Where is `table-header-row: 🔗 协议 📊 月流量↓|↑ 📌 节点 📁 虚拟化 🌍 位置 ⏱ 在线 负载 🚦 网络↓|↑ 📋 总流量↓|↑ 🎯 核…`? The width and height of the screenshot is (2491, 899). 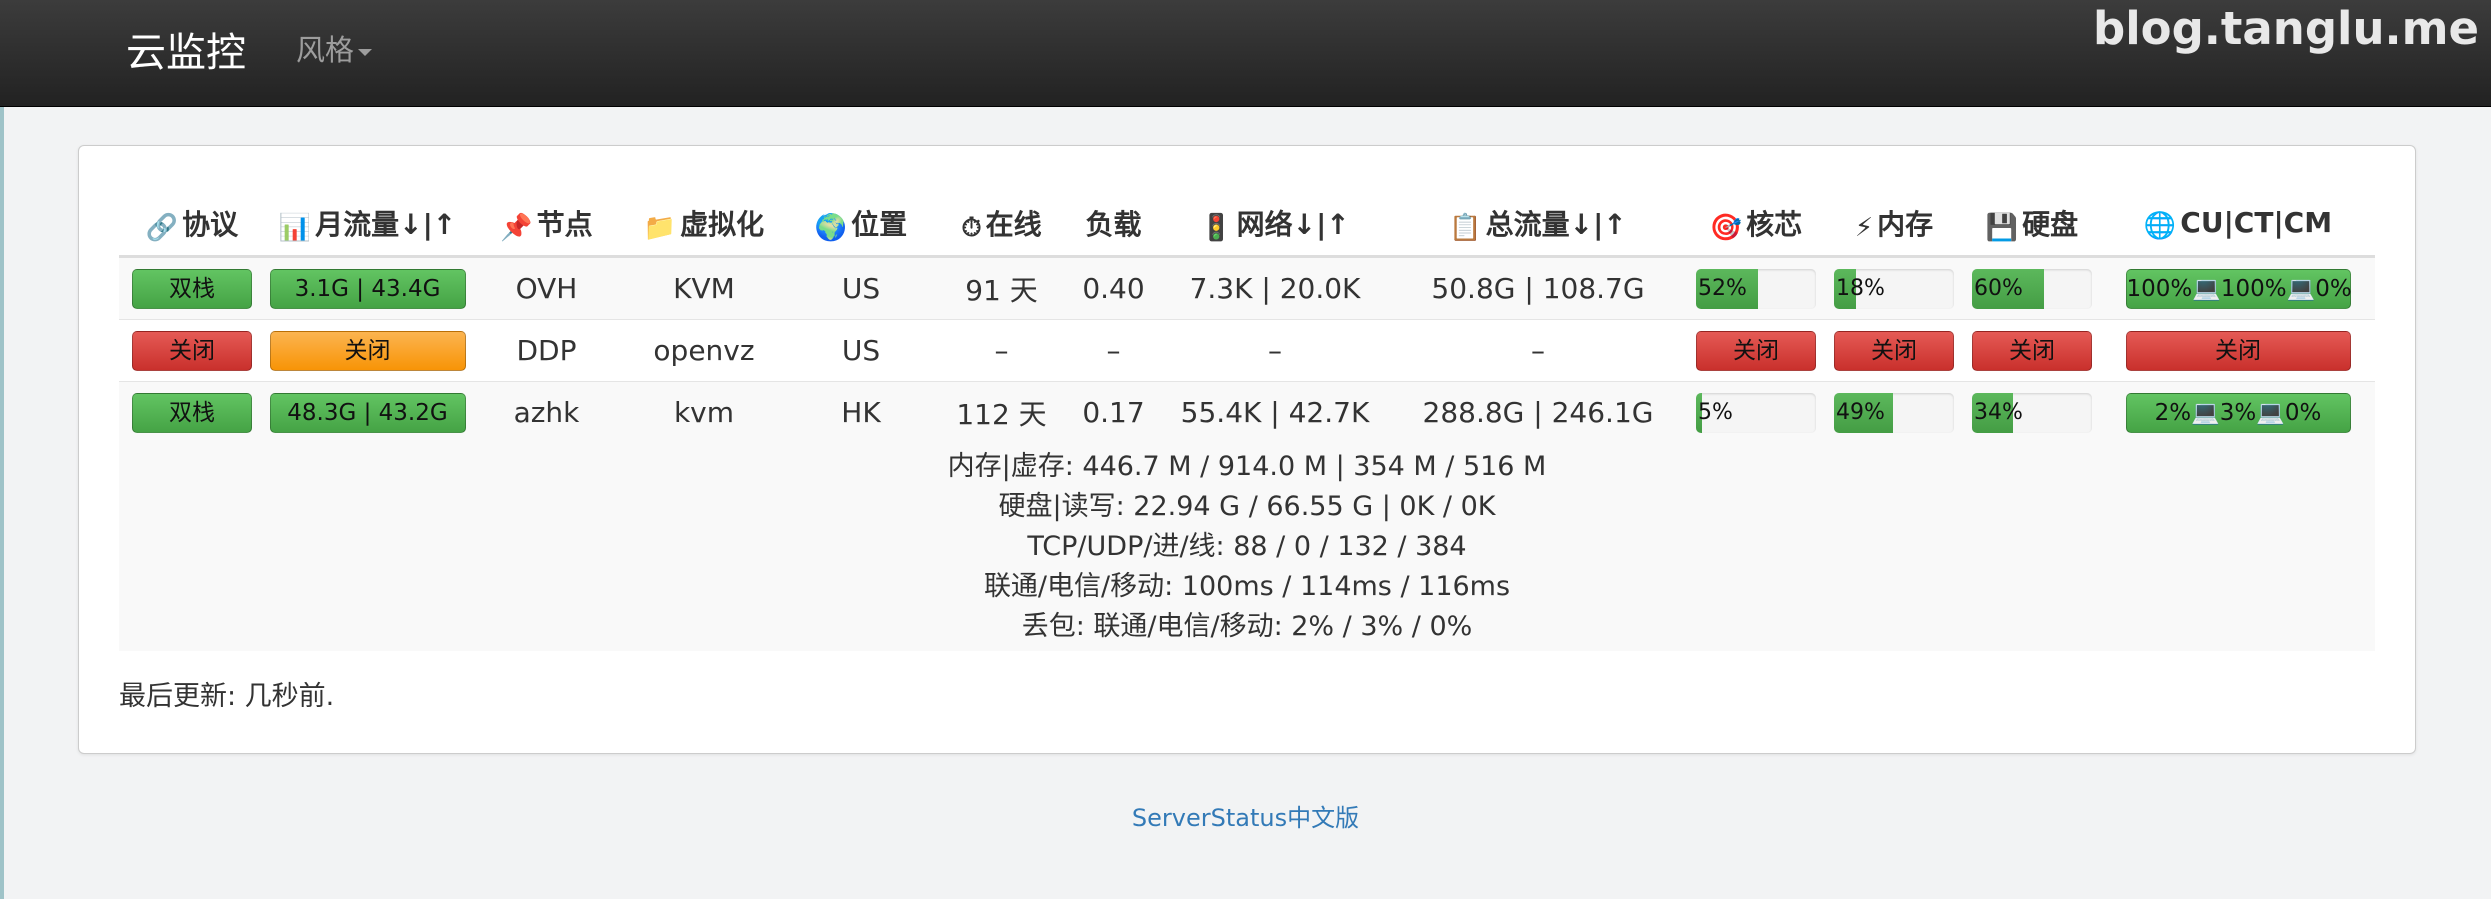 table-header-row: 🔗 协议 📊 月流量↓|↑ 📌 节点 📁 虚拟化 🌍 位置 ⏱ 在线 负载 🚦 网络↓|↑ 📋 总流量↓|↑ 🎯 核… is located at coordinates (1247, 224).